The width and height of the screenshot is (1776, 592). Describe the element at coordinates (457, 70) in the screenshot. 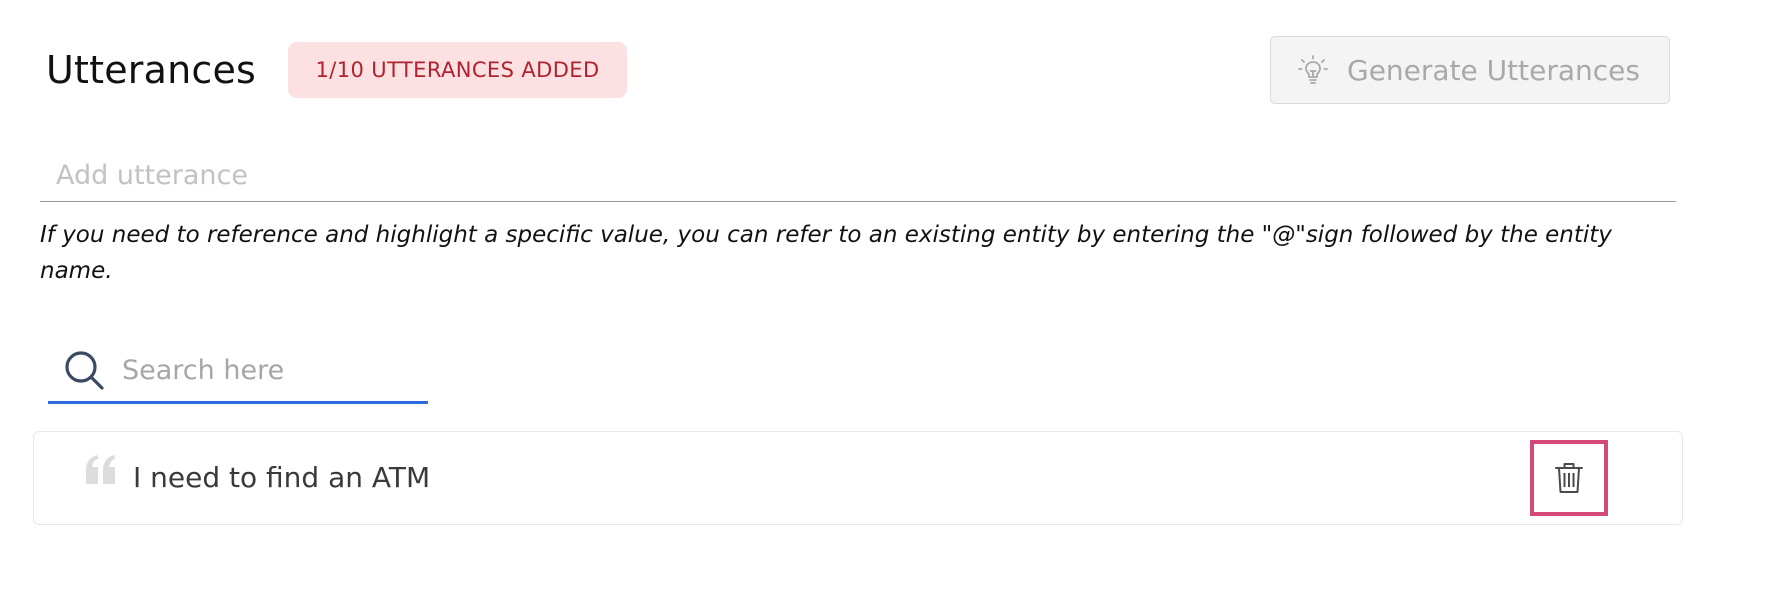

I see `utterance-count-badge: 1/10 UTTERANCES ADDED` at that location.